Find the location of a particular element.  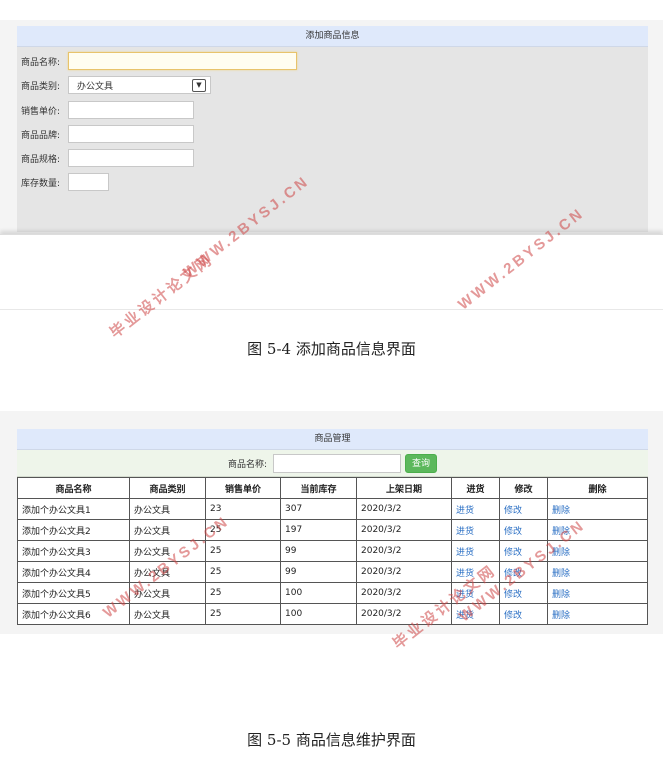

form-row-category: 商品类别: 办公文具 ▼ is located at coordinates (116, 85).